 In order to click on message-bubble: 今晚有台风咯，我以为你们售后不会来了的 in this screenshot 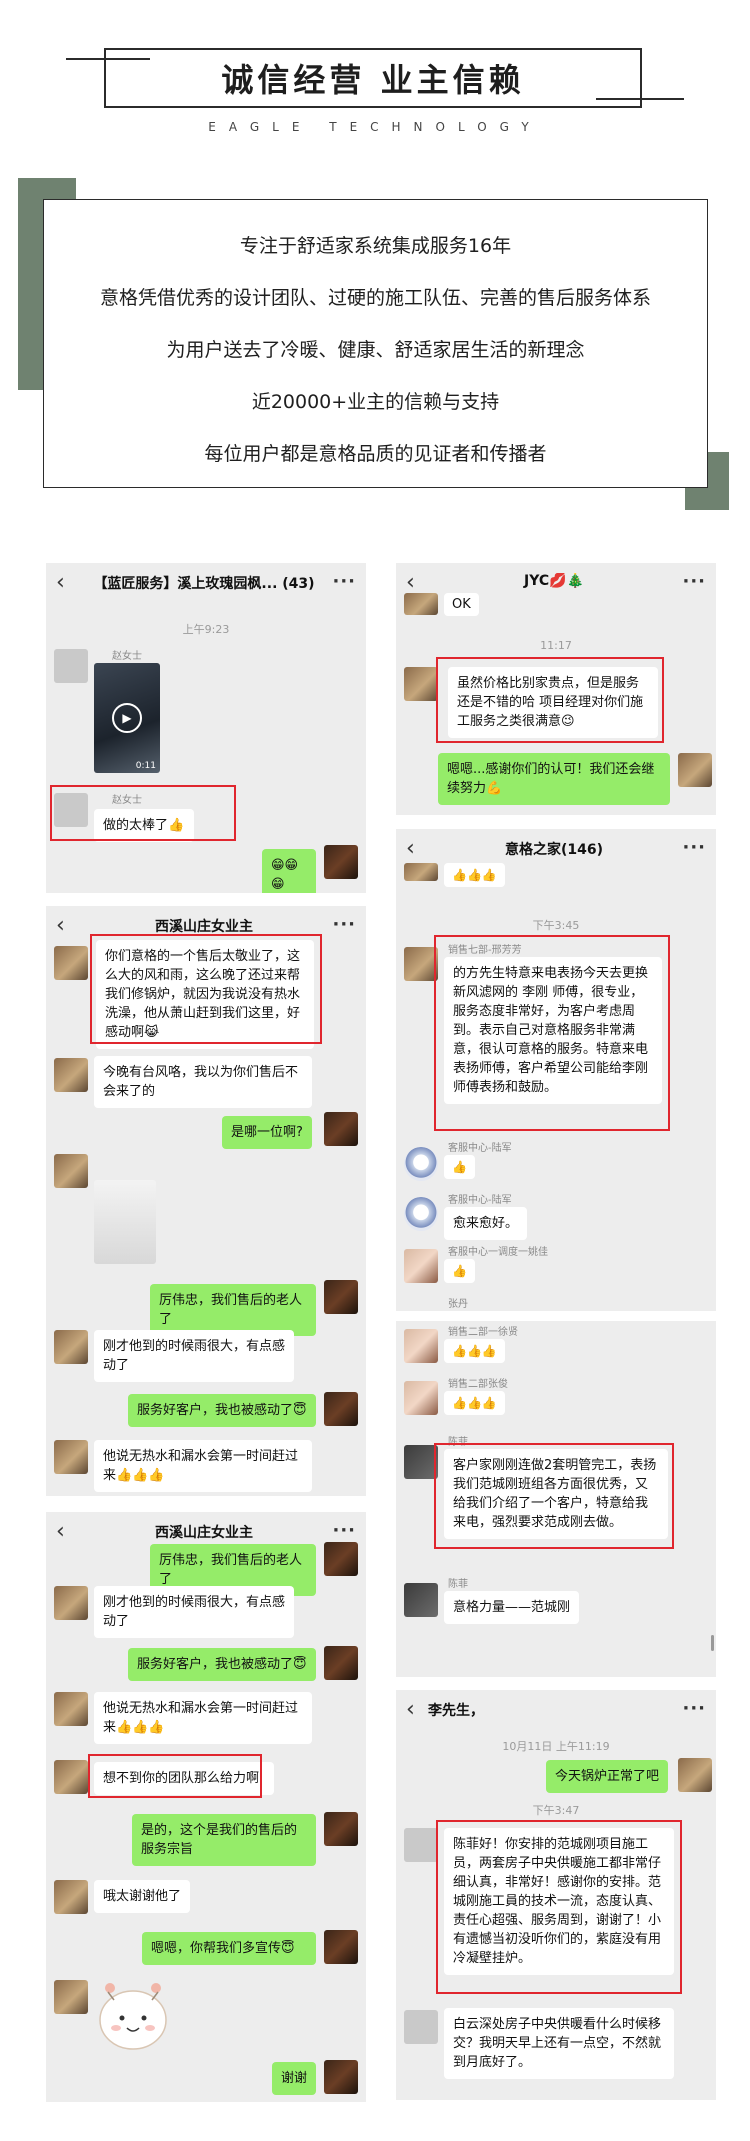, I will do `click(203, 1082)`.